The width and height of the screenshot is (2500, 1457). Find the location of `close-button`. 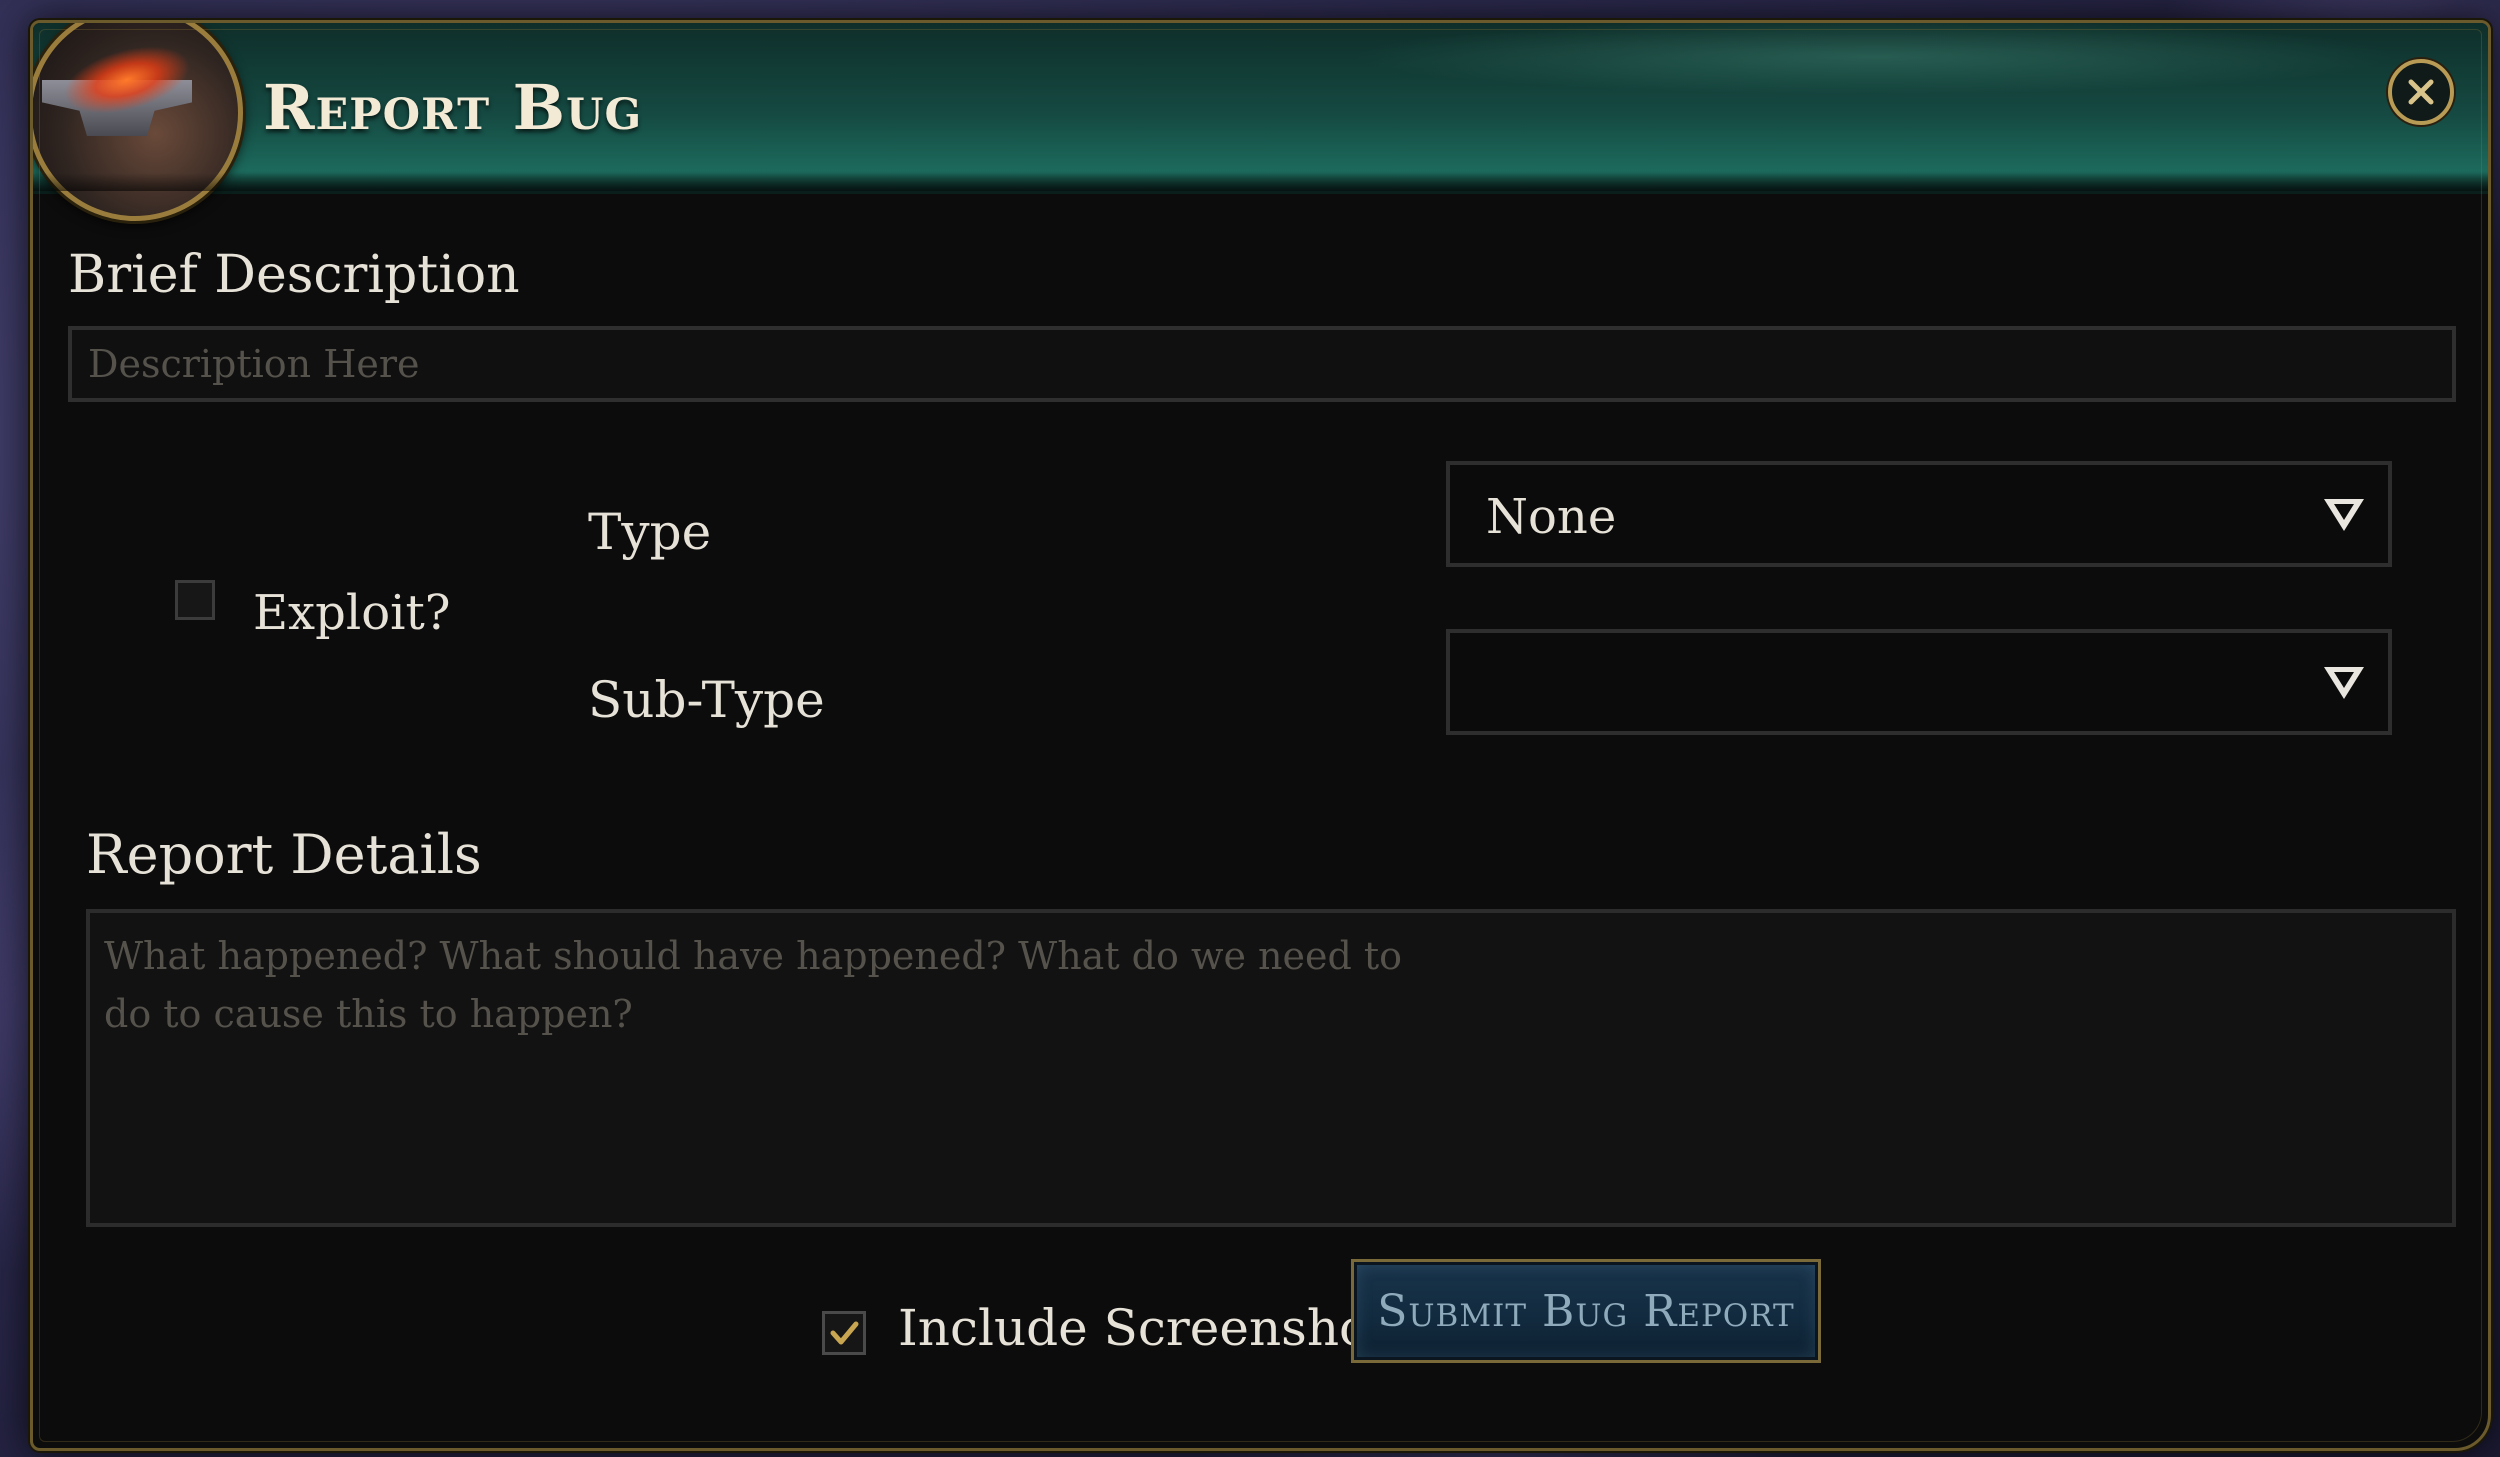

close-button is located at coordinates (2421, 92).